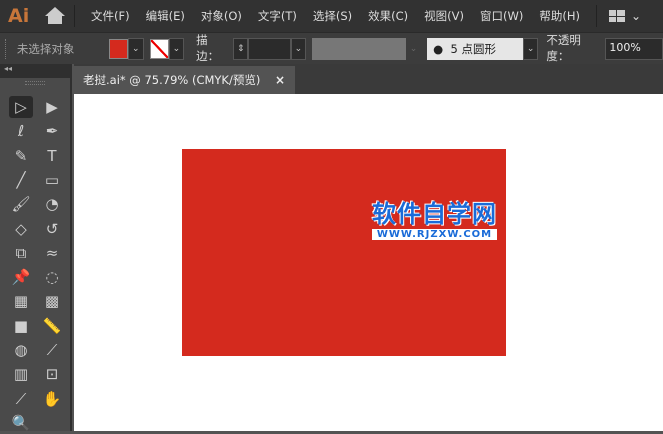 This screenshot has height=434, width=663. What do you see at coordinates (434, 214) in the screenshot?
I see `watermark-title: 软件自学网` at bounding box center [434, 214].